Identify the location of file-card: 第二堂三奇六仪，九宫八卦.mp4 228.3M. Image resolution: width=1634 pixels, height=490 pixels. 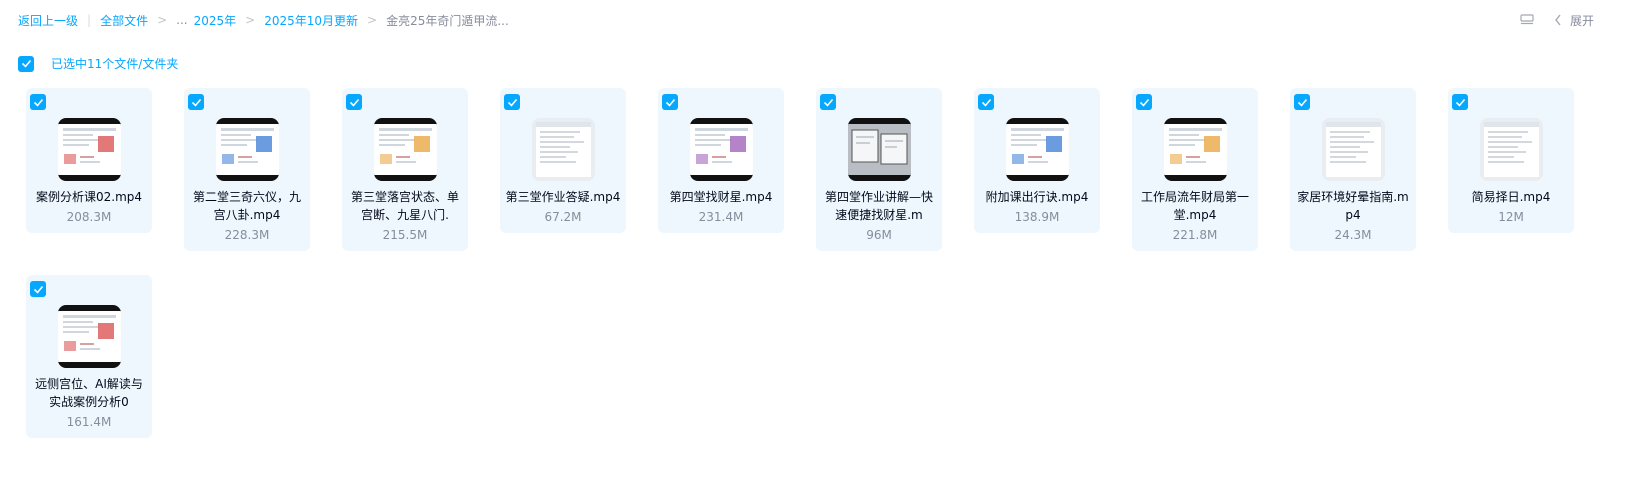
(247, 169).